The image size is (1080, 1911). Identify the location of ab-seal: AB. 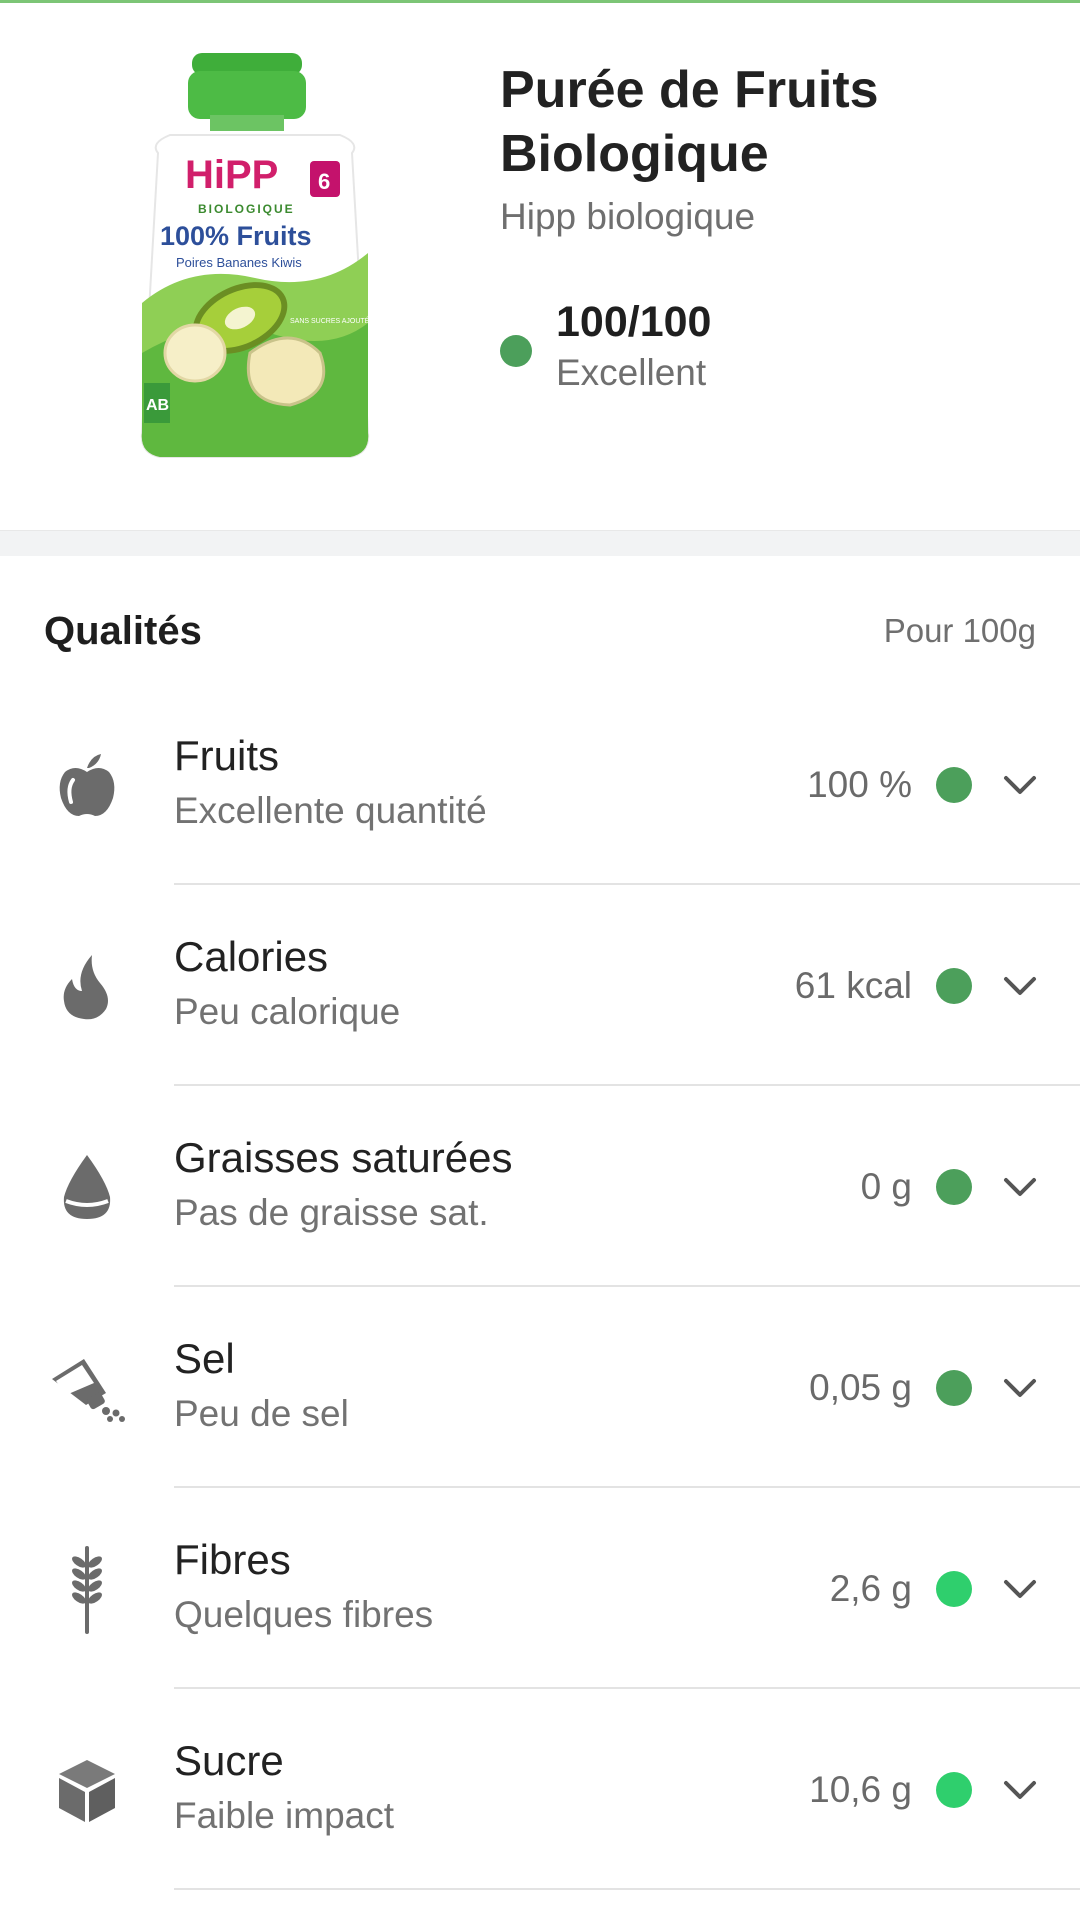
(157, 405).